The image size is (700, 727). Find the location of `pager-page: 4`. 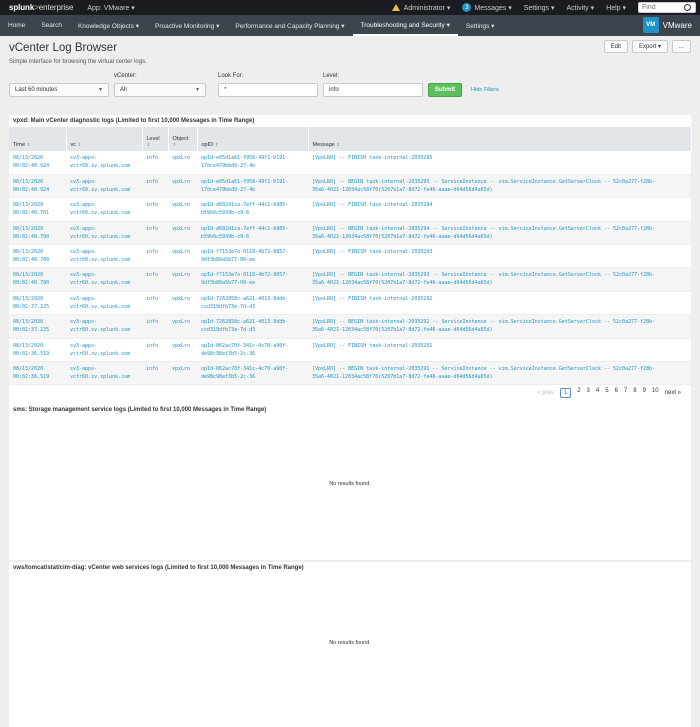

pager-page: 4 is located at coordinates (597, 393).